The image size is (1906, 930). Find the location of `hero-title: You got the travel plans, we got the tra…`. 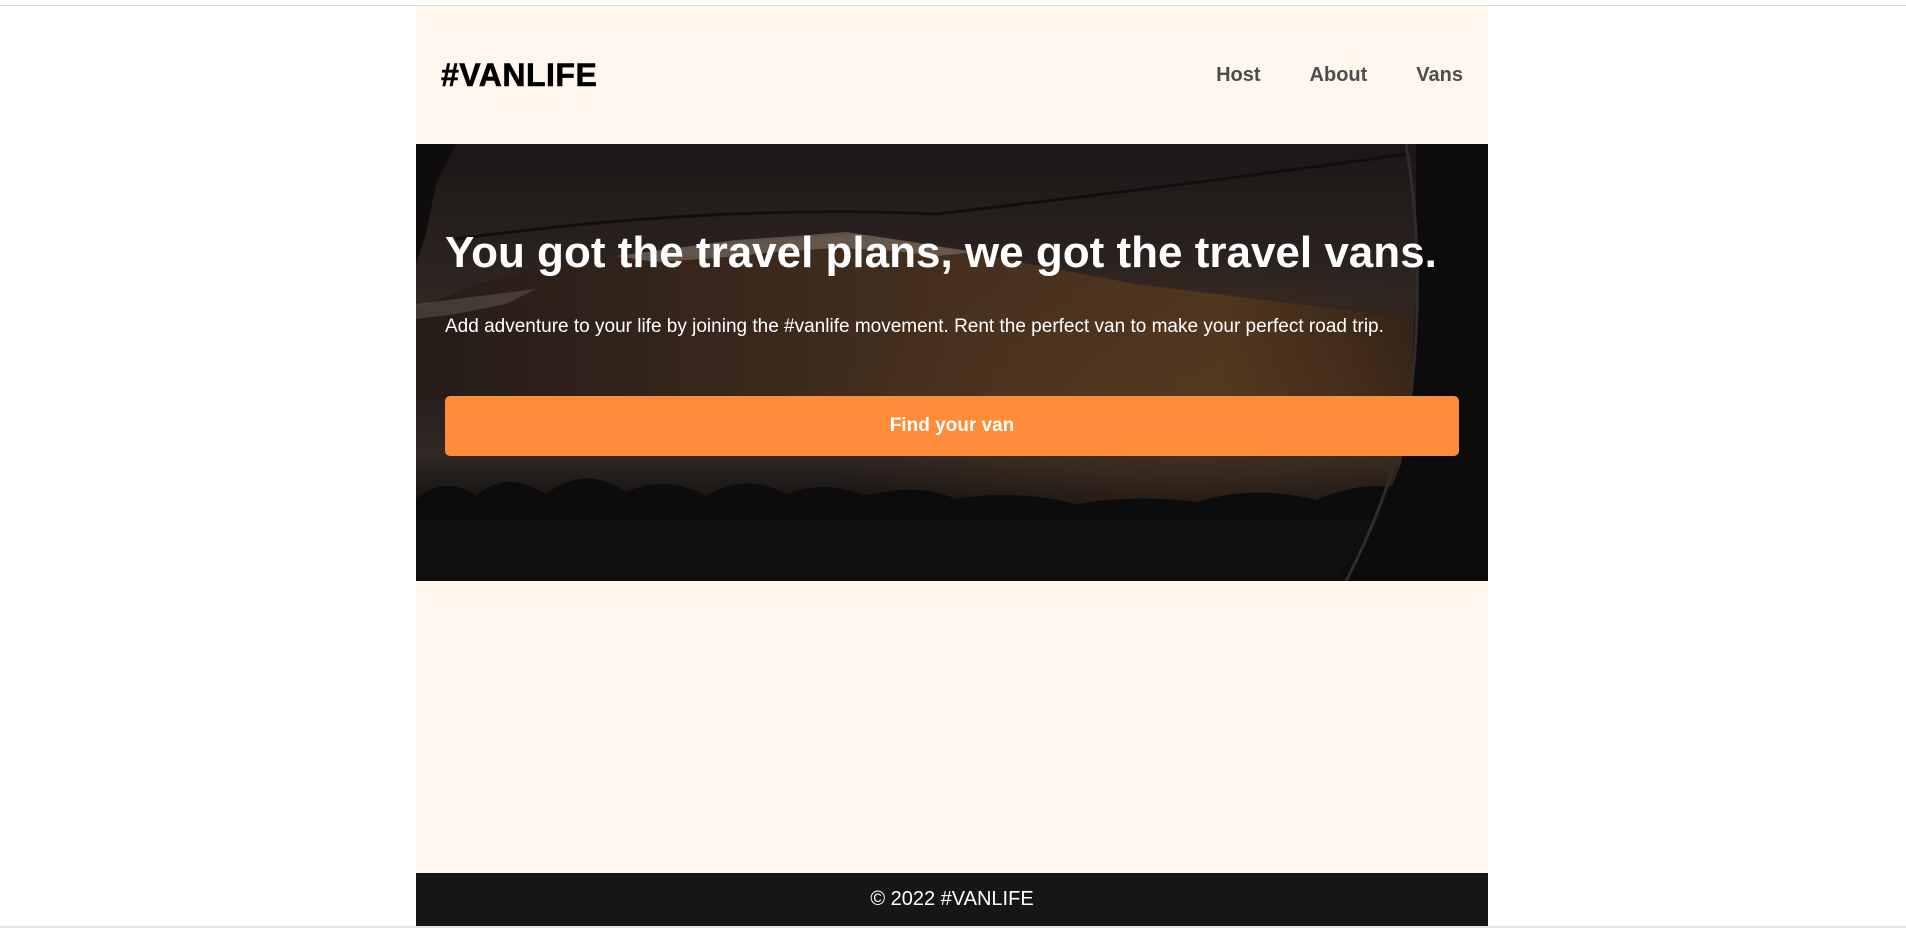

hero-title: You got the travel plans, we got the tra… is located at coordinates (941, 252).